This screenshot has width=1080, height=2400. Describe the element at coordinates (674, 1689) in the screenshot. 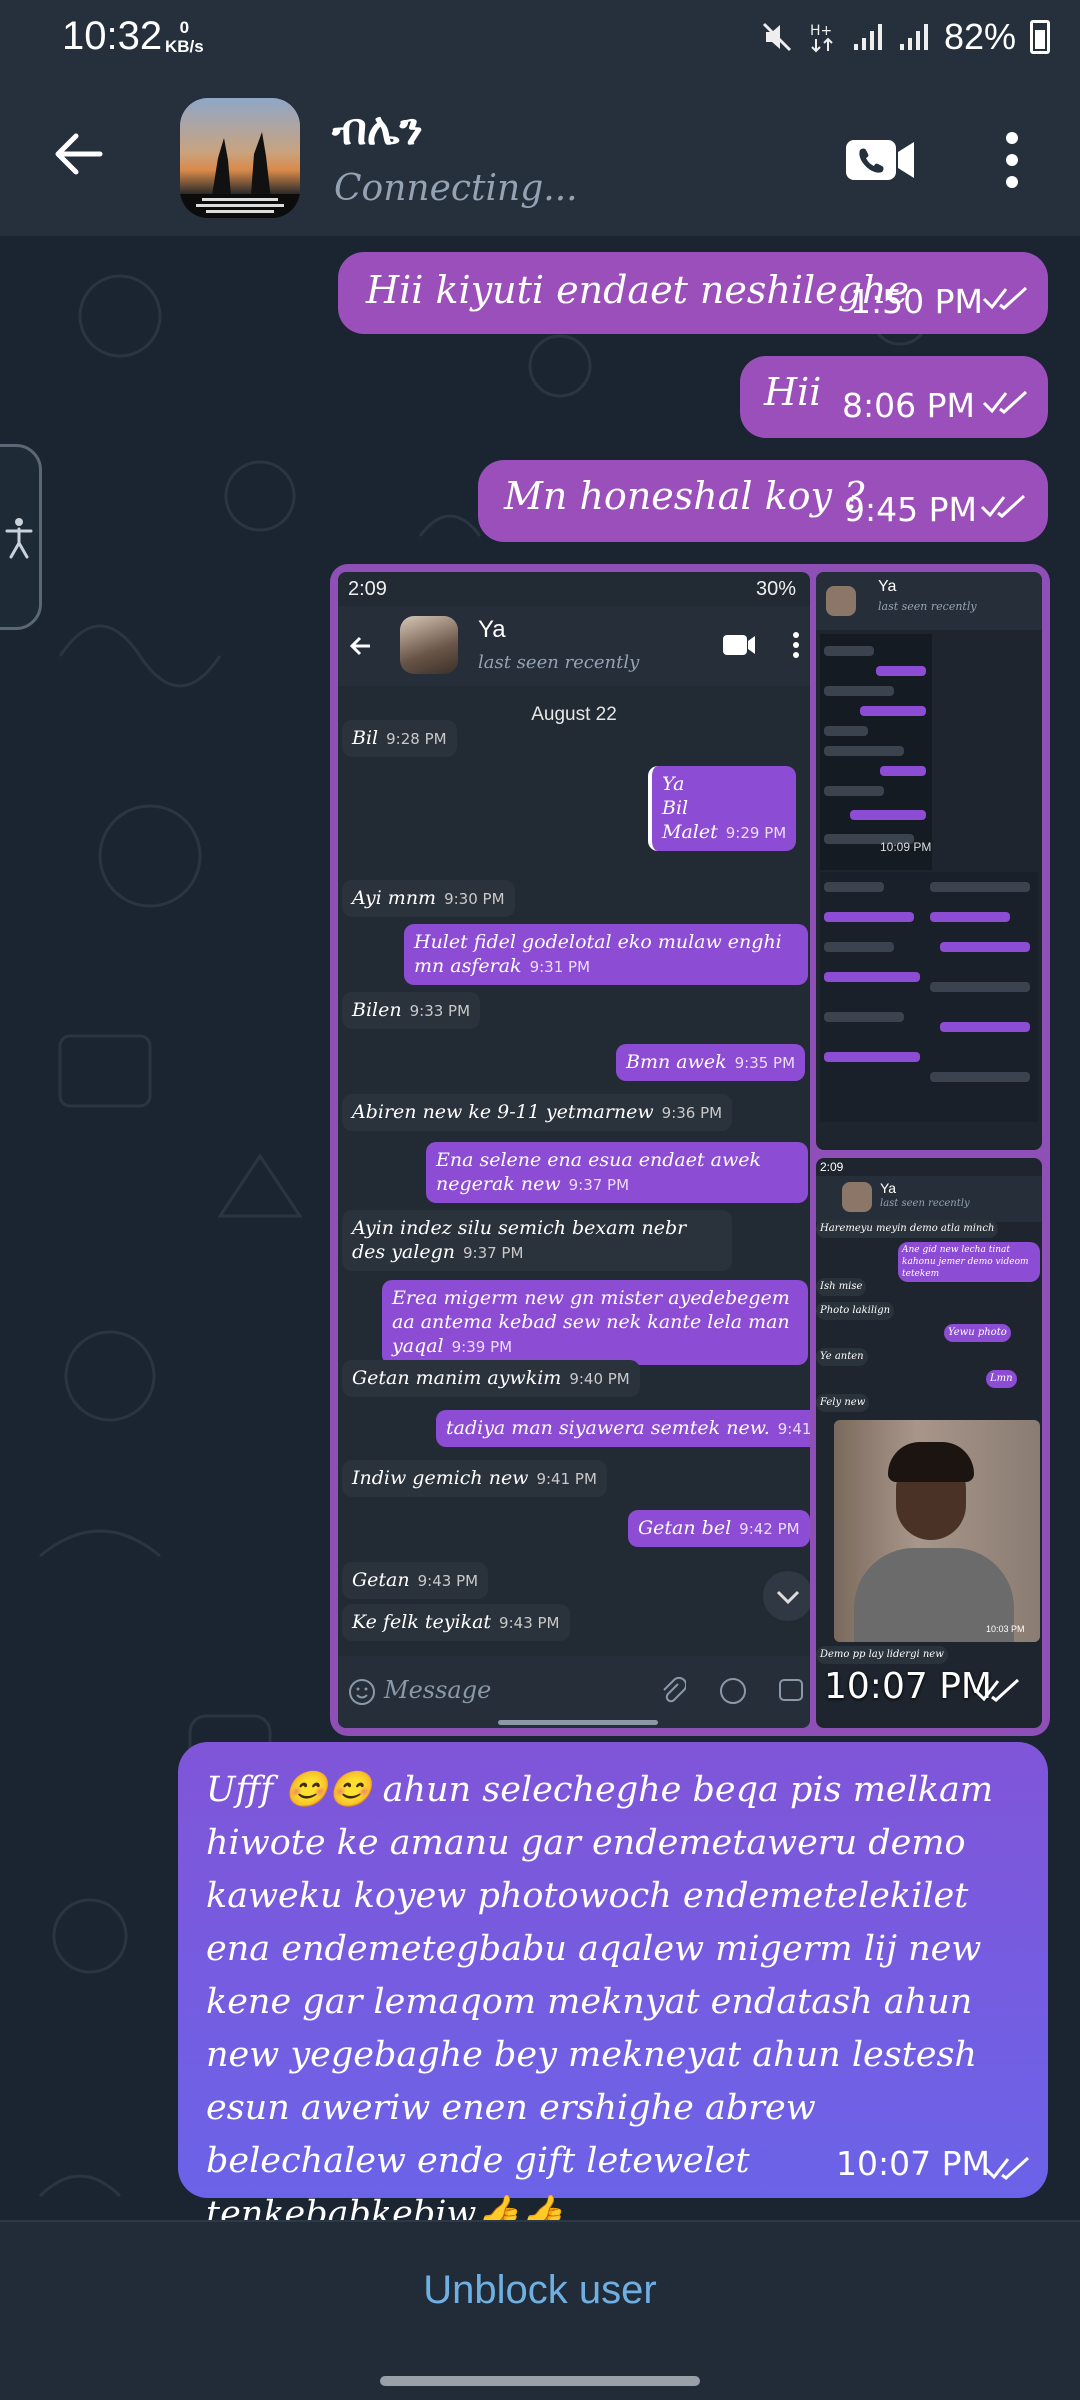

I see `mini-attach-icon` at that location.